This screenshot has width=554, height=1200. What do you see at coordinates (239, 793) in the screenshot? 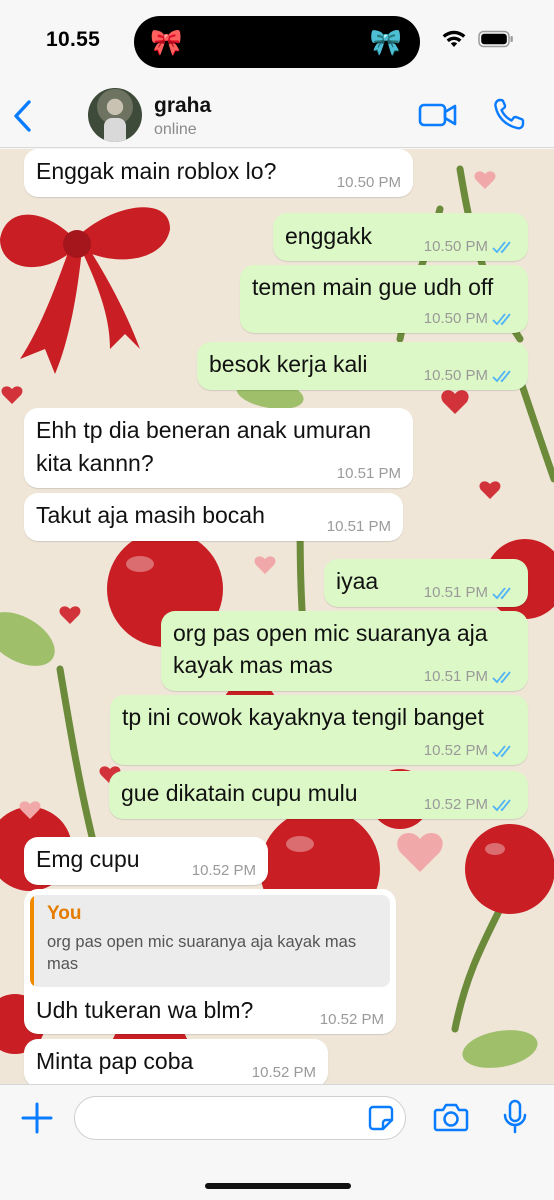
I see `message-text: gue dikatain cupu mulu` at bounding box center [239, 793].